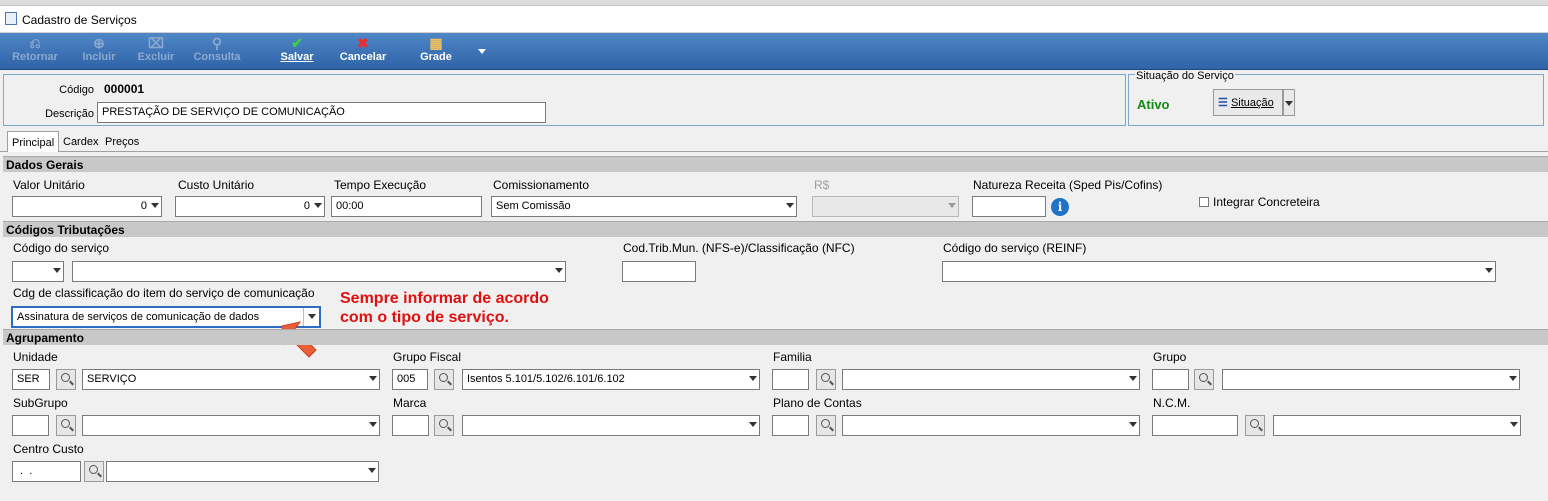  I want to click on unidade-select: SERVIÇO, so click(231, 379).